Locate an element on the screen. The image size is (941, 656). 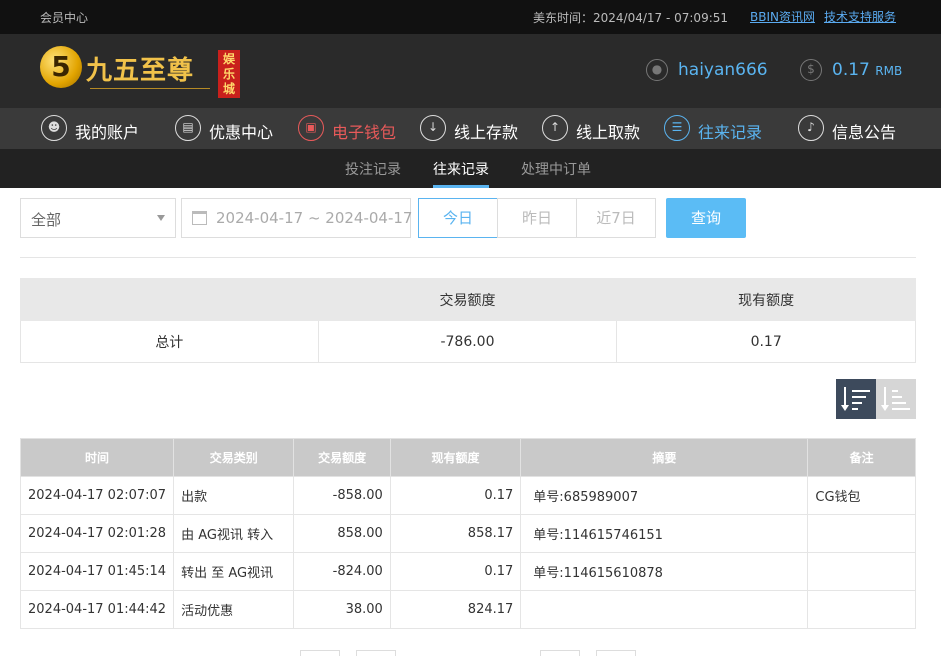
gift-icon: ▤ is located at coordinates (188, 128).